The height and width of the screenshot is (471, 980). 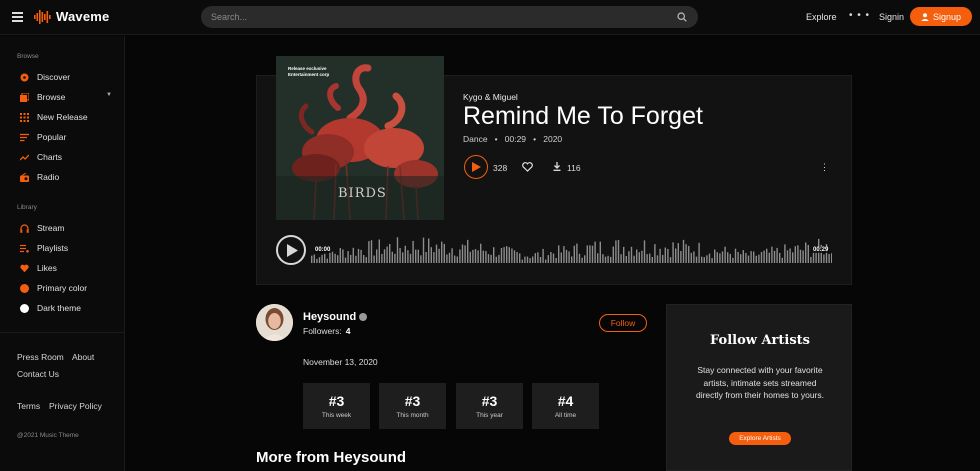 I want to click on signup-label: Signup, so click(x=947, y=16).